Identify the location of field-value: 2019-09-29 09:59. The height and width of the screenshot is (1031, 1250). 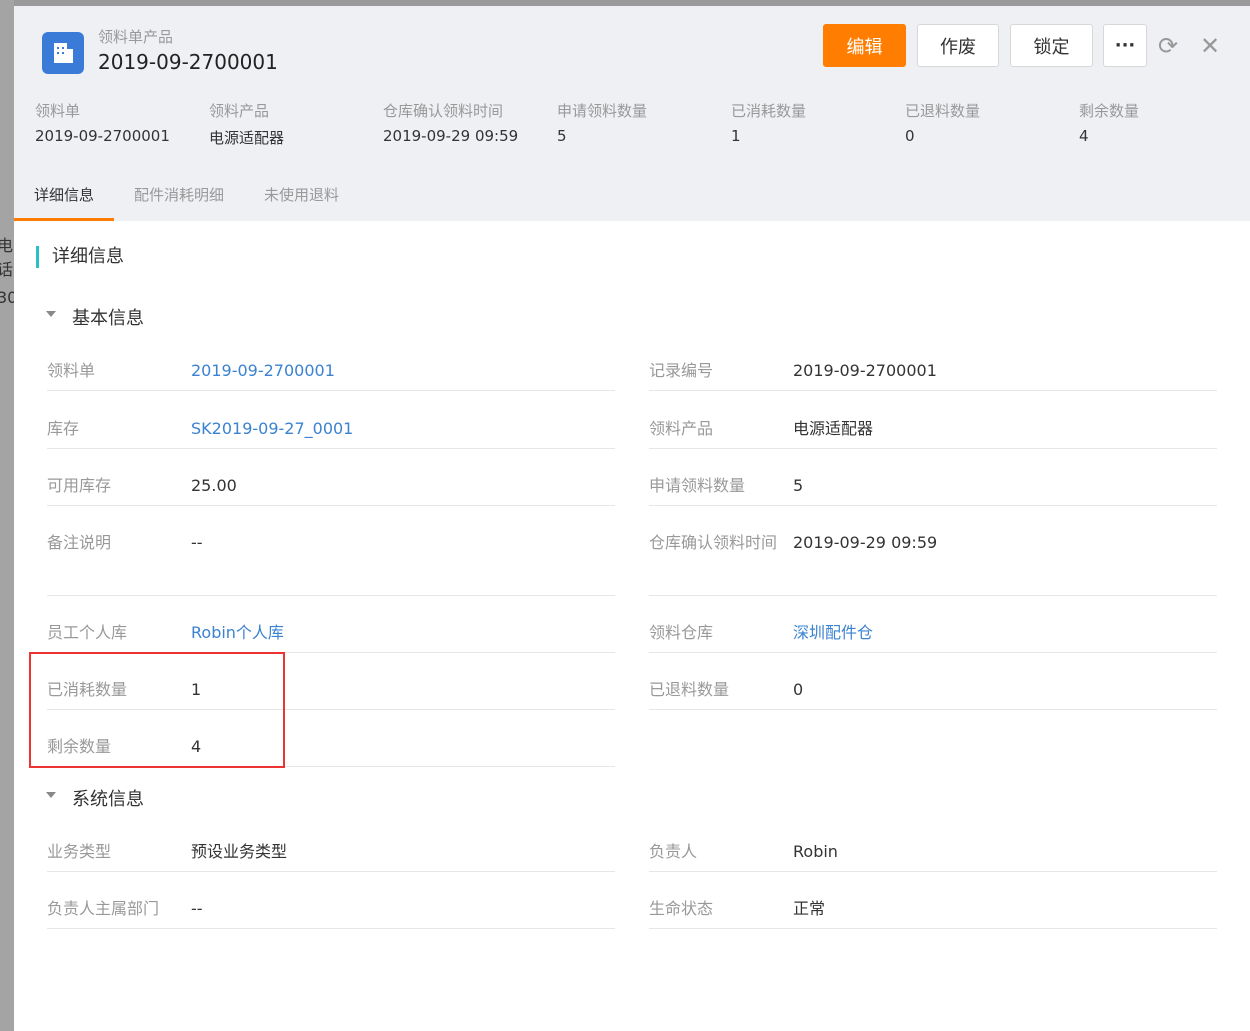
(865, 542).